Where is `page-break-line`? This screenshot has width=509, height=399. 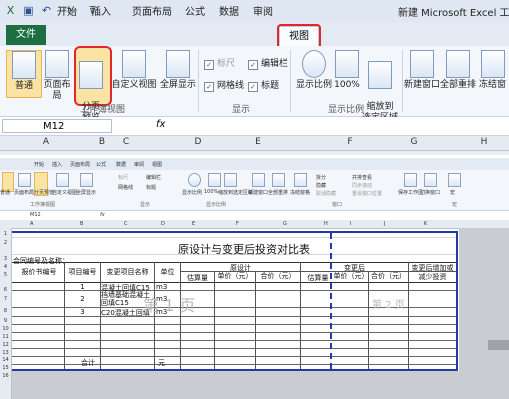 page-break-line is located at coordinates (331, 301).